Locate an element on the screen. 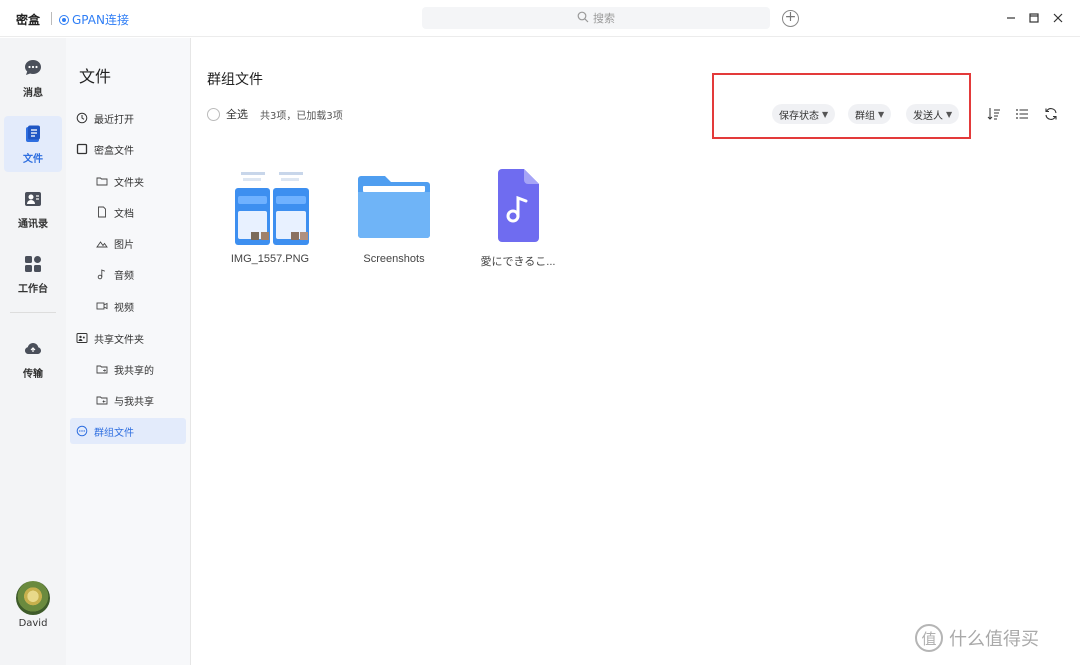 This screenshot has height=665, width=1080. sidebar-item-shared-folders: 共享文件夹 is located at coordinates (110, 338).